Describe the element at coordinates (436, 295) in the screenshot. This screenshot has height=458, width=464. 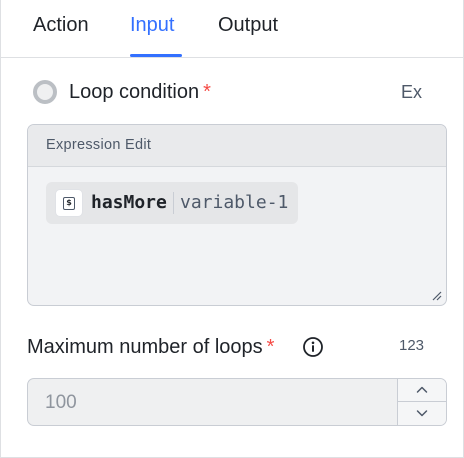
I see `resize-handle-icon` at that location.